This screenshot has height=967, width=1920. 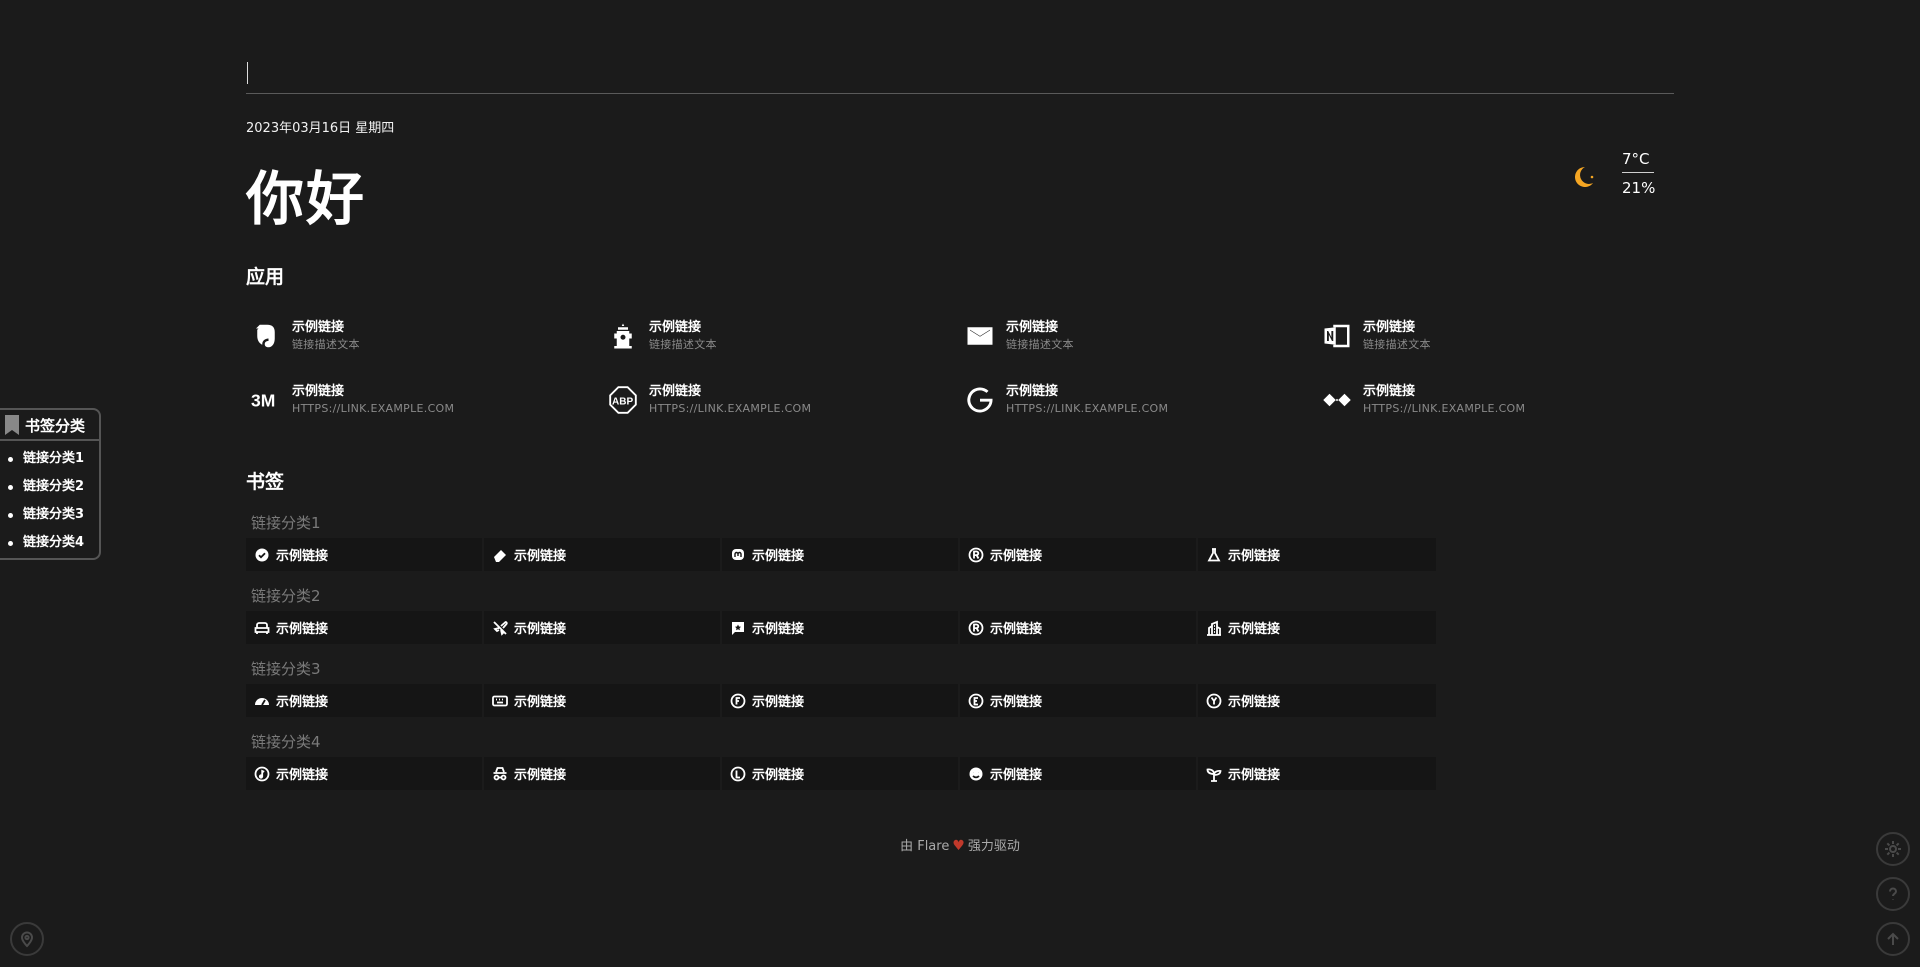 What do you see at coordinates (773, 400) in the screenshot?
I see `app-link-adblock: ABP 示例链接 HTTPS://LINK.EXAMPLE.COM` at bounding box center [773, 400].